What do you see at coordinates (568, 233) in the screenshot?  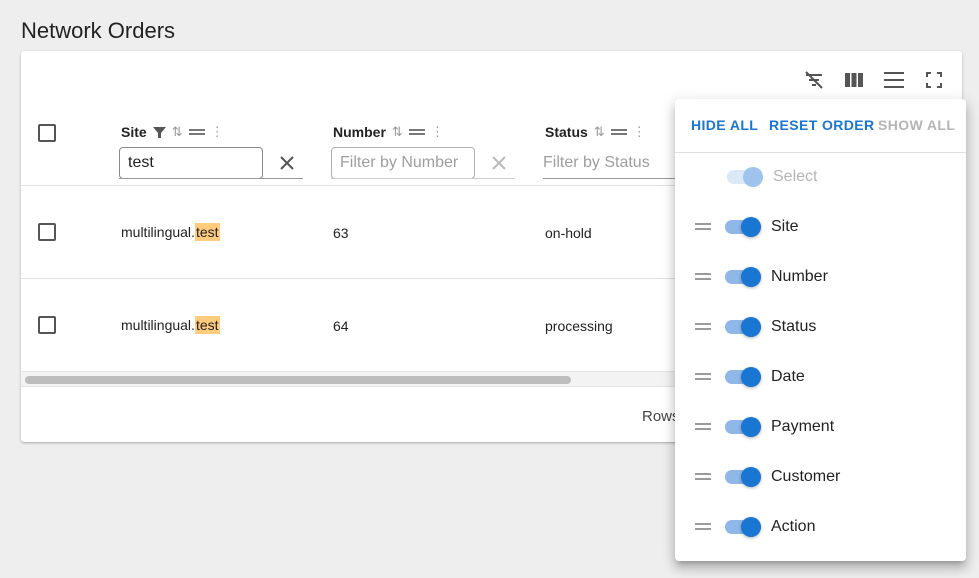 I see `status-cell: on-hold` at bounding box center [568, 233].